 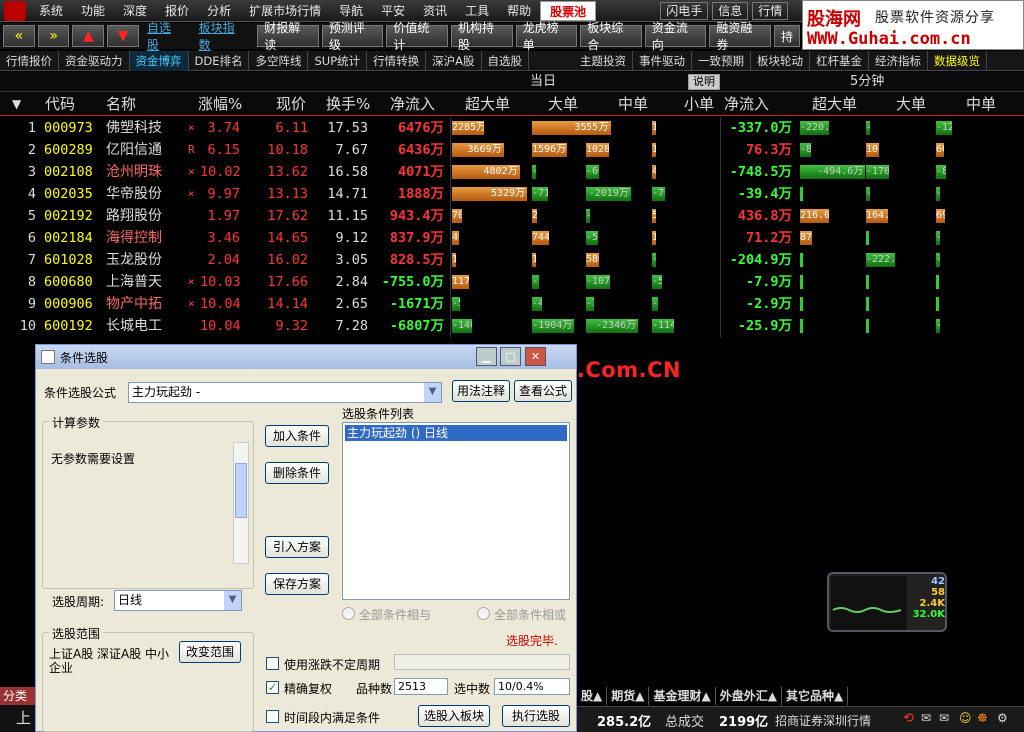 I want to click on tab-econ: 经济指标, so click(x=899, y=60).